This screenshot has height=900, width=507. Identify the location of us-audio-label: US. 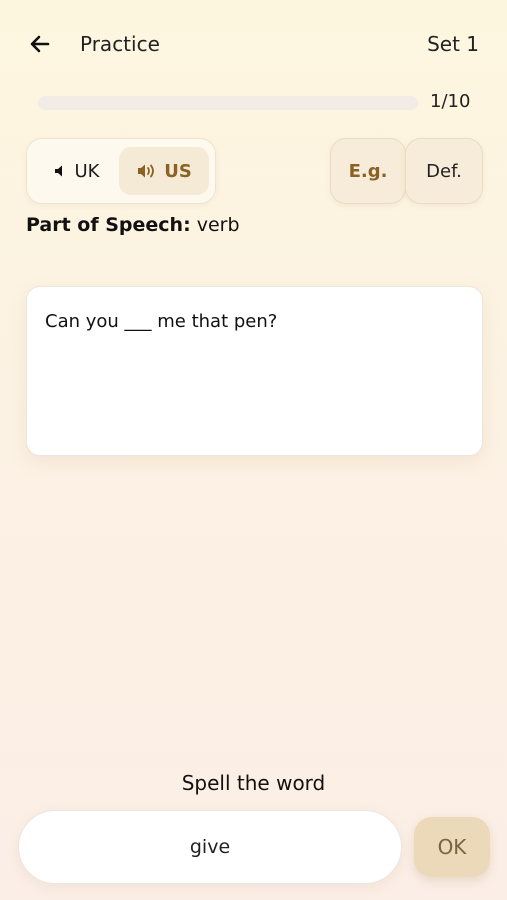
(178, 171).